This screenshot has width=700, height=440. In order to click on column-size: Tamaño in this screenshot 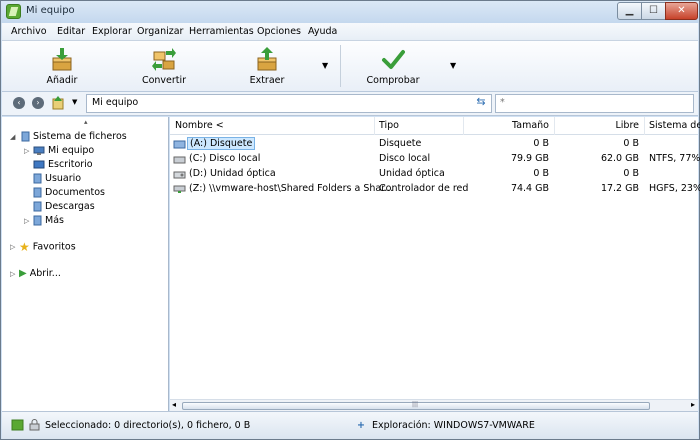, I will do `click(530, 125)`.